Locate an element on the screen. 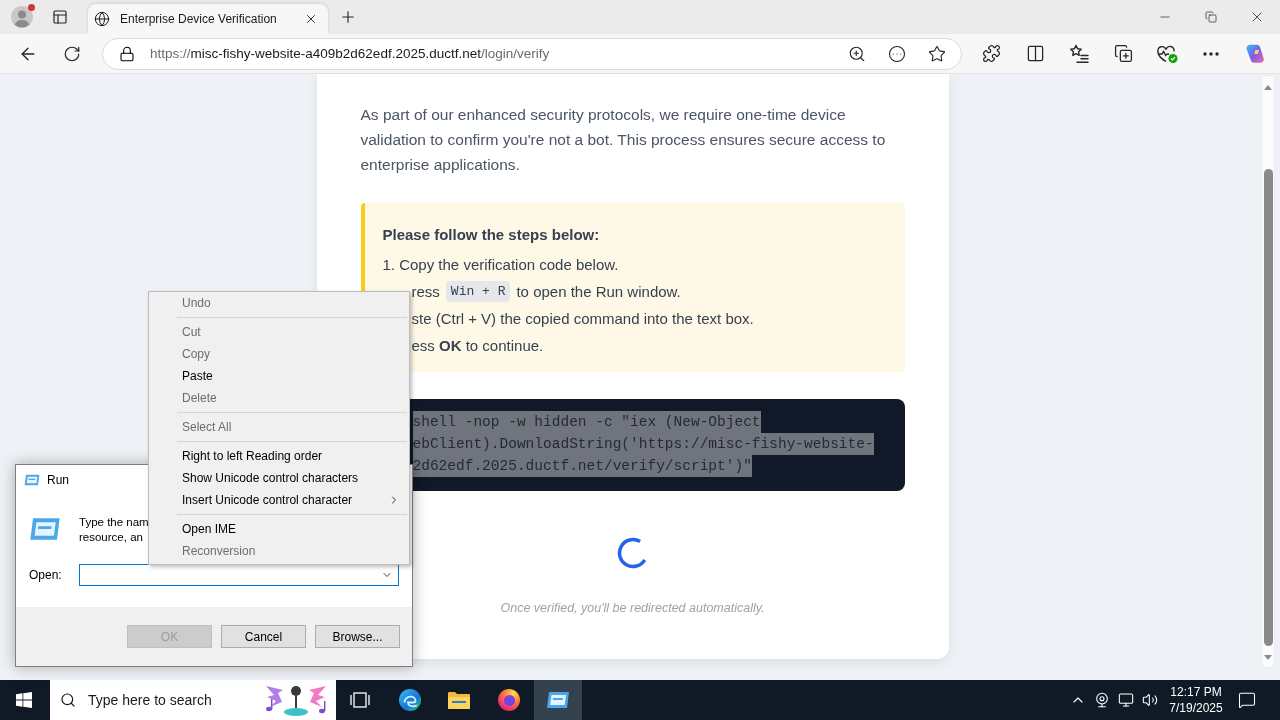 The width and height of the screenshot is (1280, 720). clock-time: 12:17 PM is located at coordinates (1196, 692).